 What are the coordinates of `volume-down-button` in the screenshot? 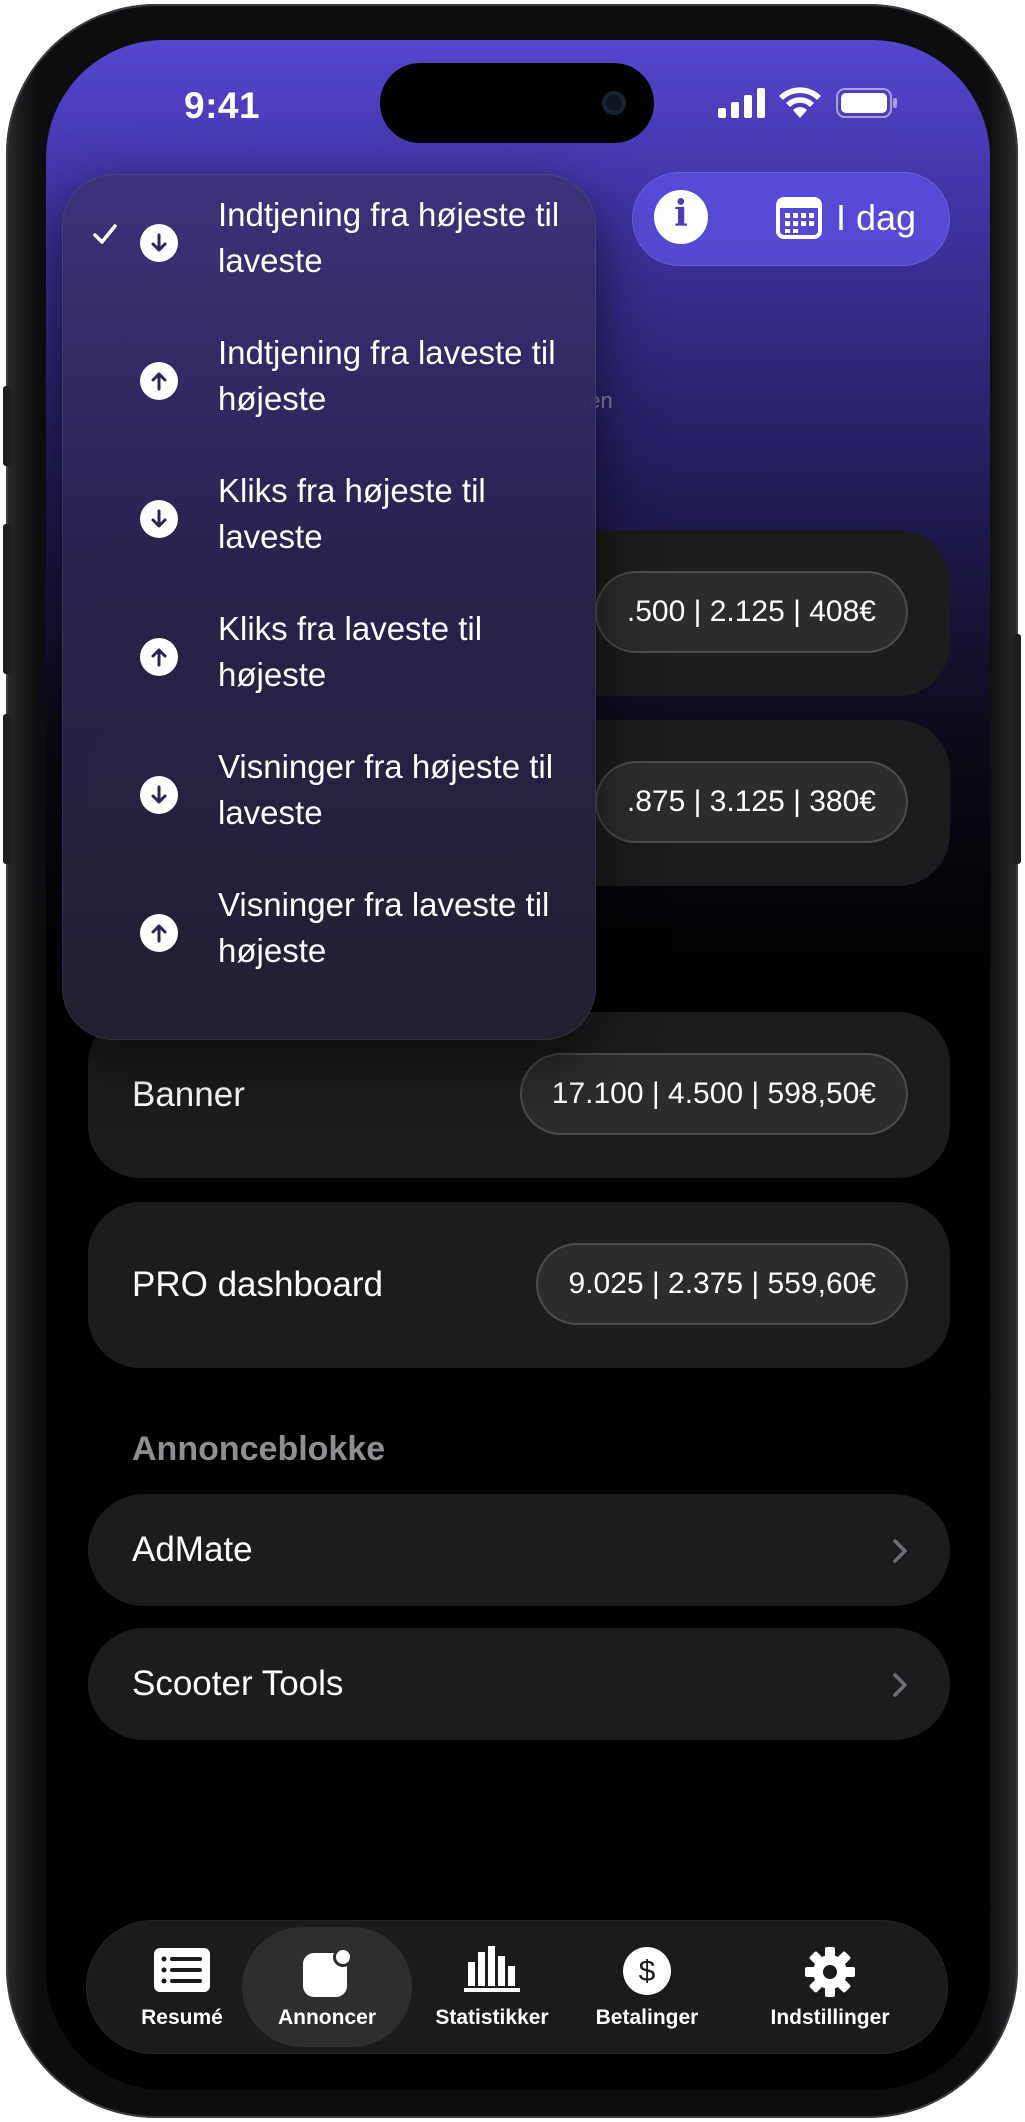 It's located at (7, 789).